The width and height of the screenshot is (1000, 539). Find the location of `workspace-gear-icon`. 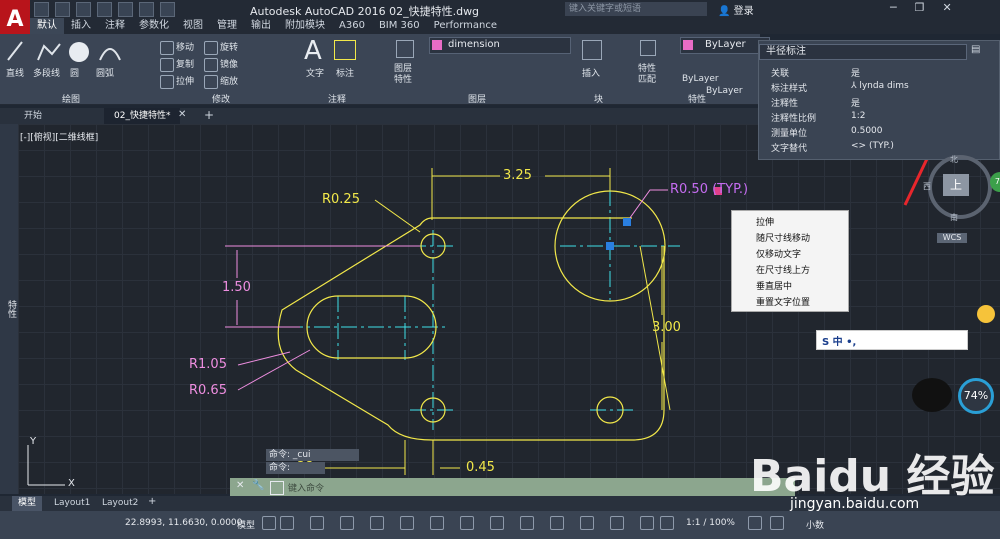

workspace-gear-icon is located at coordinates (755, 523).